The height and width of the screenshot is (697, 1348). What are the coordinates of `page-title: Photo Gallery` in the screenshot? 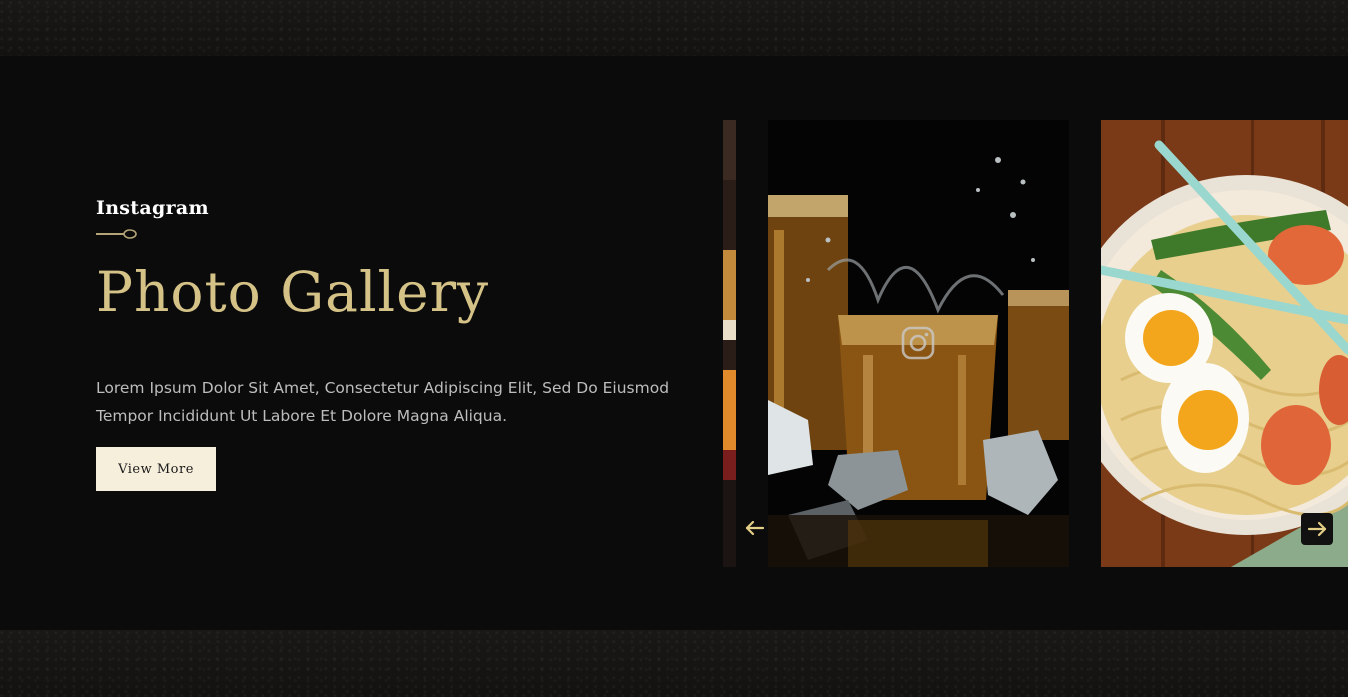 It's located at (293, 292).